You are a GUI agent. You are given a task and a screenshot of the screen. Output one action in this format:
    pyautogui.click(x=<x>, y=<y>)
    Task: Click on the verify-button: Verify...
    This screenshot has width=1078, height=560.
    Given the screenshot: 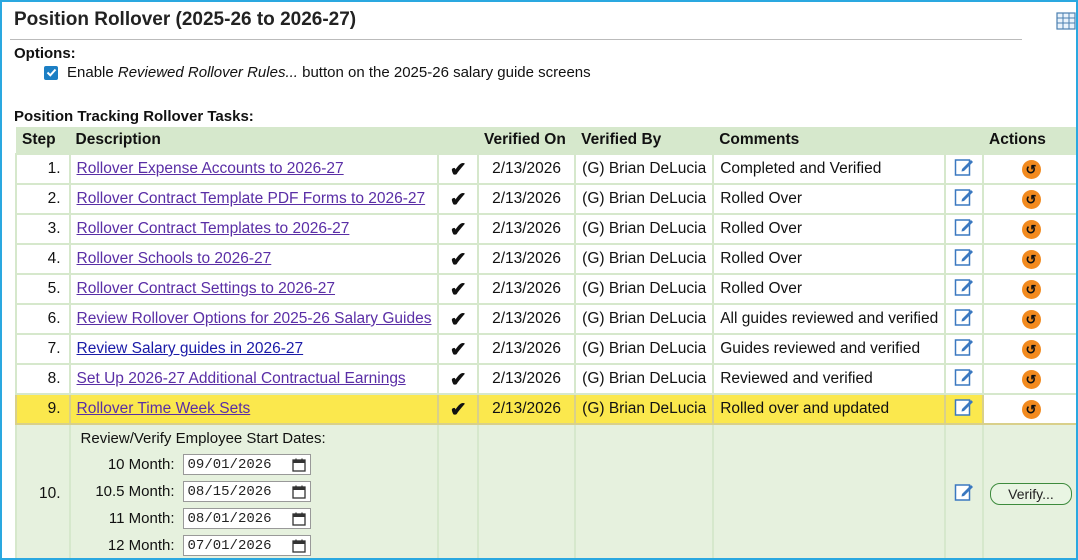 What is the action you would take?
    pyautogui.click(x=1031, y=494)
    